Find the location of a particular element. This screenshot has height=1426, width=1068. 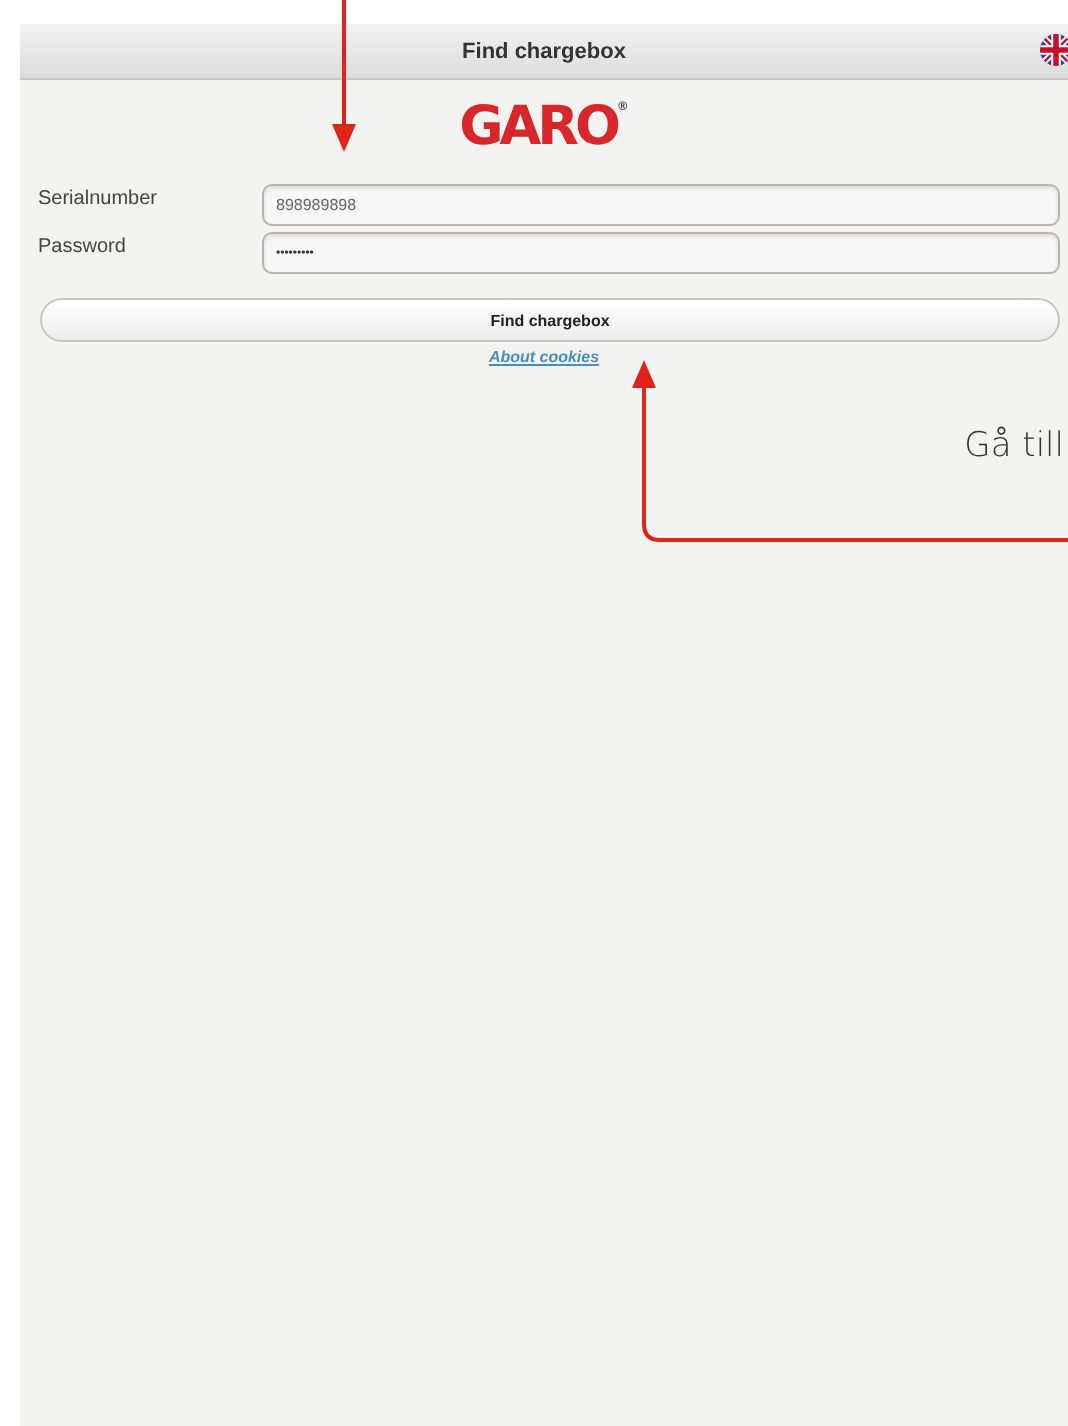

flag-icon is located at coordinates (1054, 50).